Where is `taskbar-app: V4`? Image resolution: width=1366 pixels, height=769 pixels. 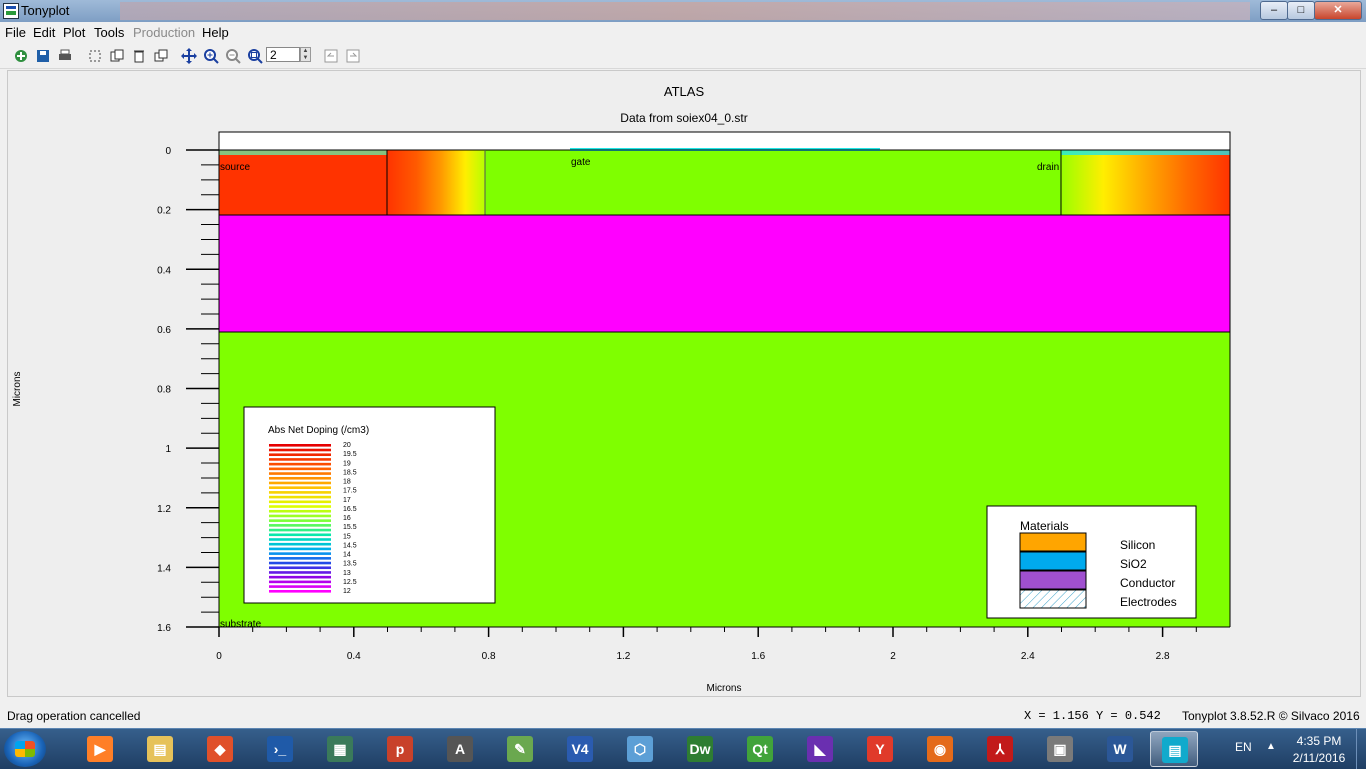
taskbar-app: V4 is located at coordinates (580, 749).